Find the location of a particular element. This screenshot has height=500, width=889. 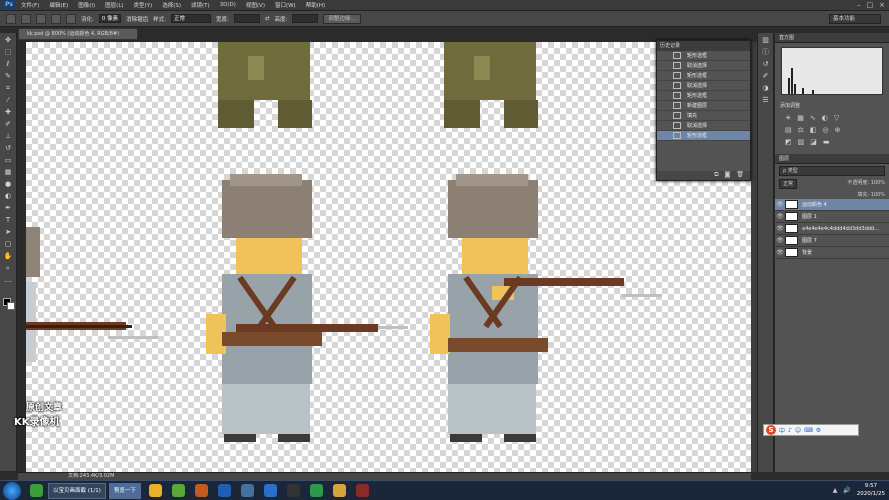

document-tab: kk.psd @ 800% (运动颜色 4, RGB/8#) is located at coordinates (78, 34).